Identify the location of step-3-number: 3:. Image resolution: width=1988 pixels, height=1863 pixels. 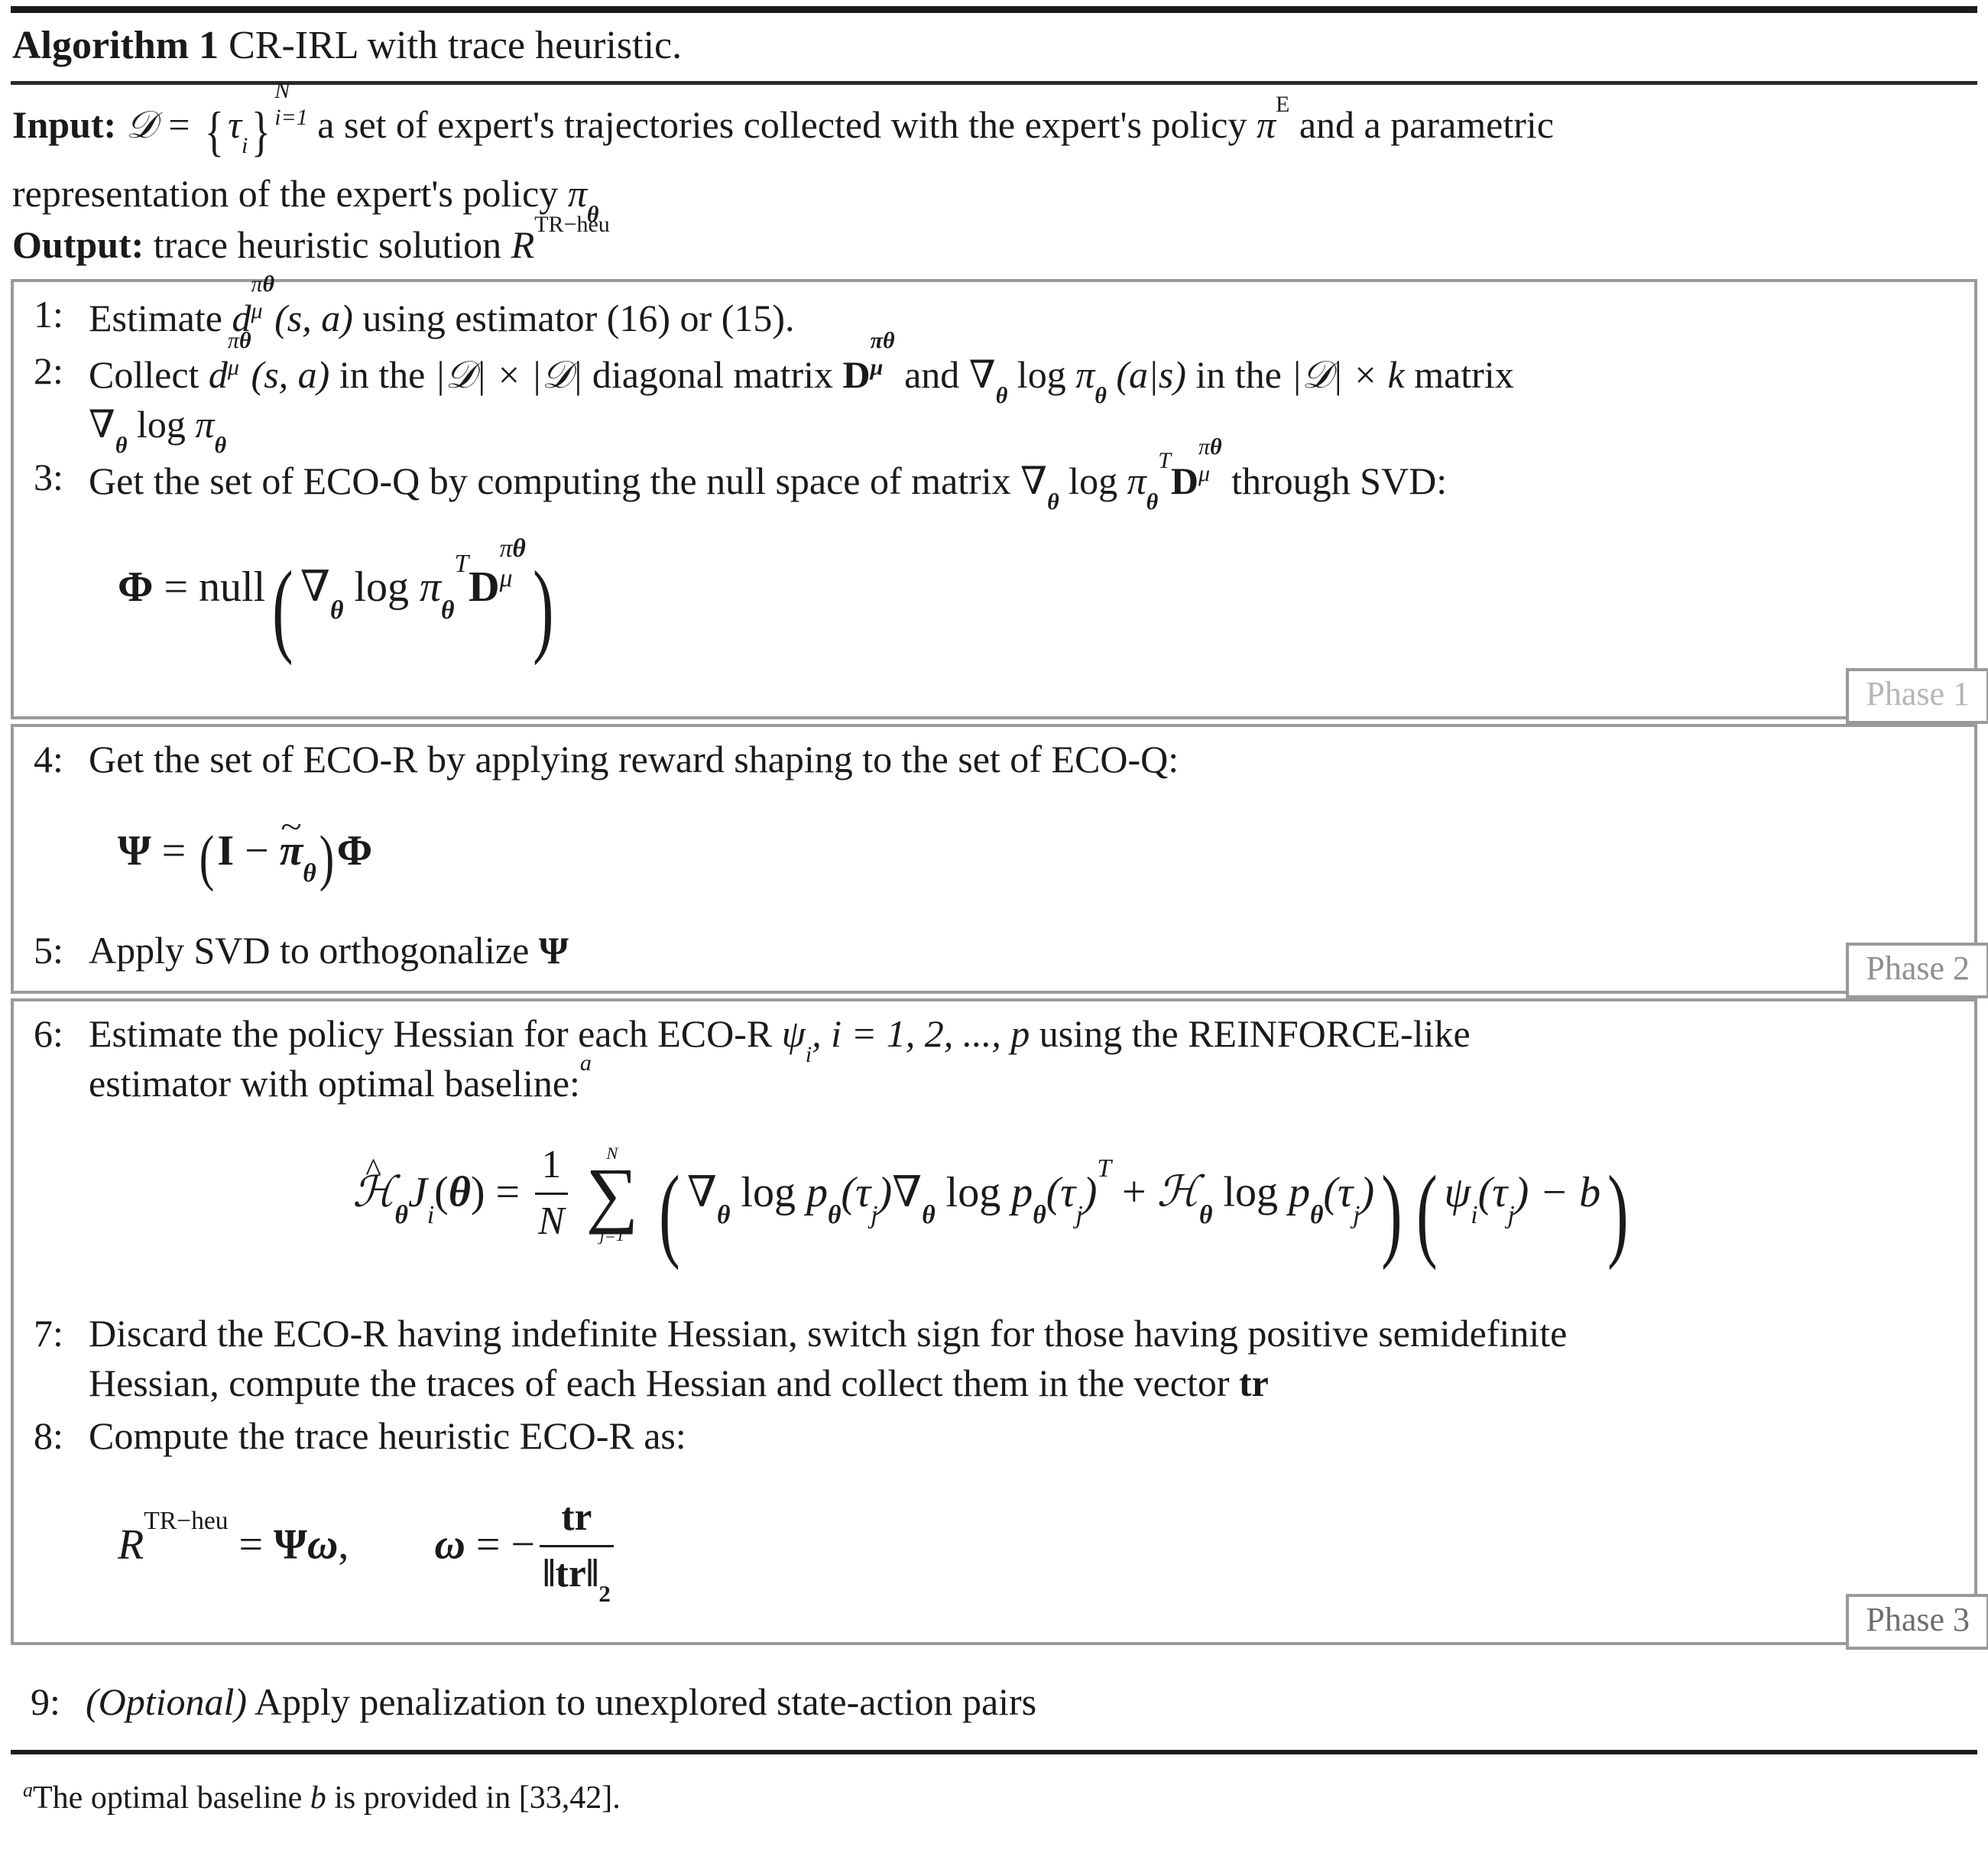
(48, 477).